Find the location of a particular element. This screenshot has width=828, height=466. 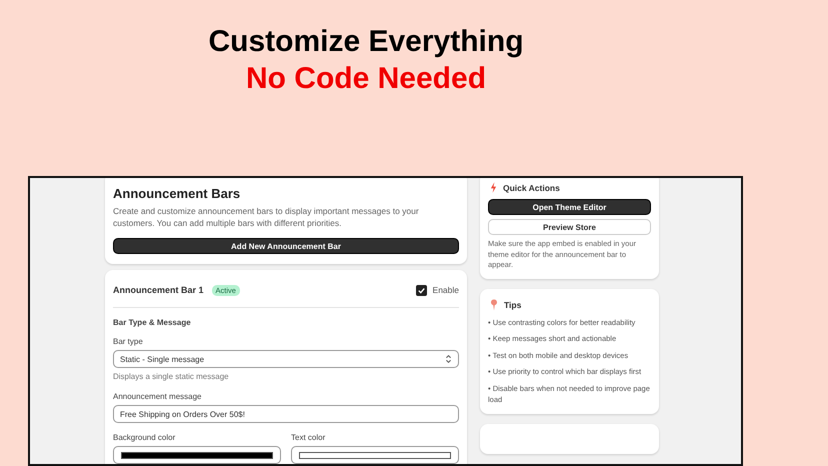

card-title: Tips is located at coordinates (513, 305).